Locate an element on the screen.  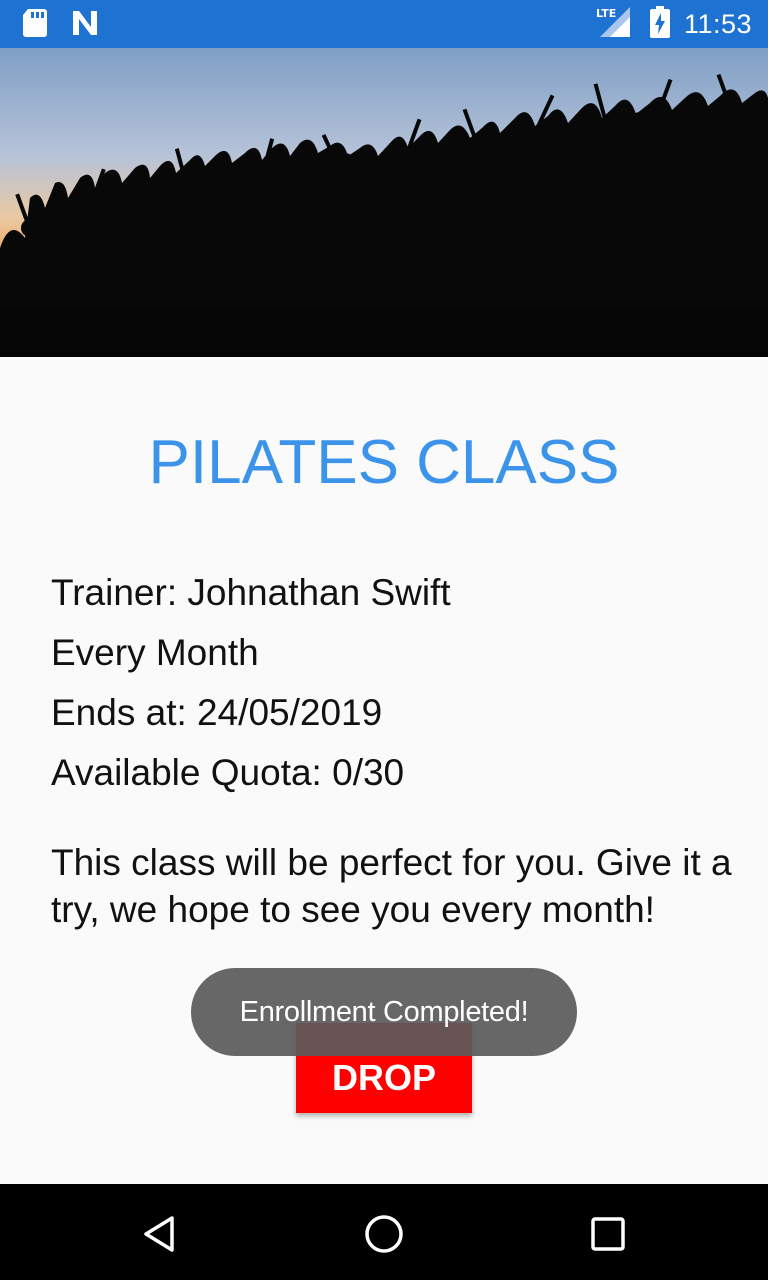
home-icon is located at coordinates (384, 1234).